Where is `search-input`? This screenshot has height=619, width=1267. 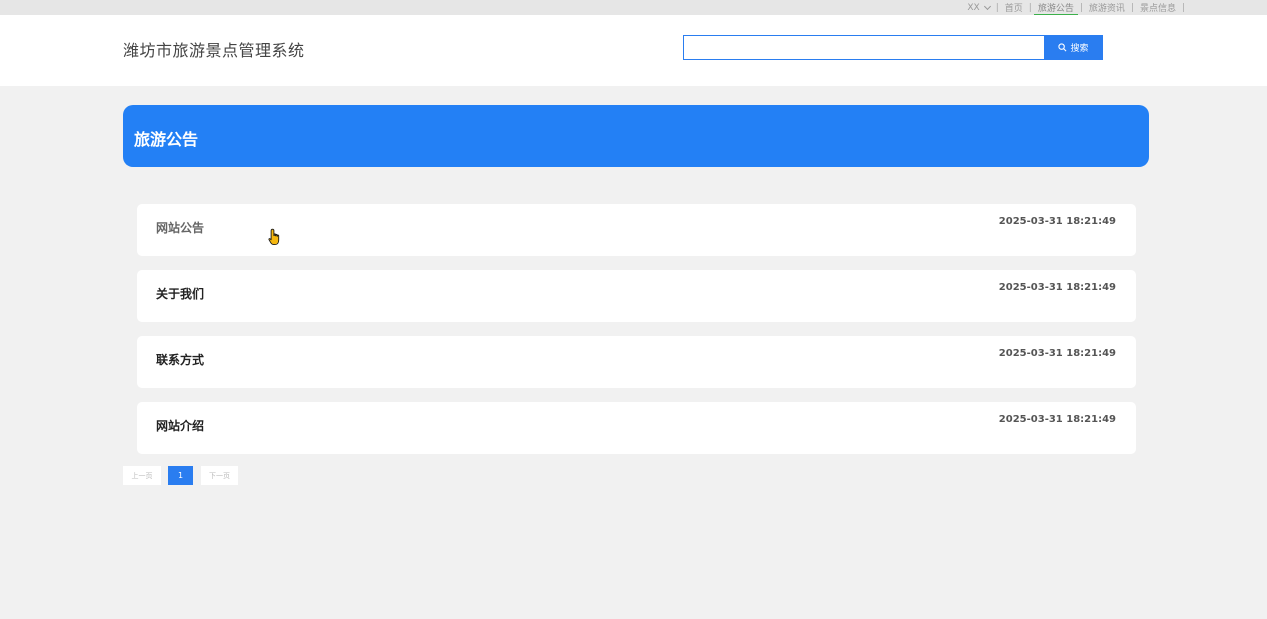
search-input is located at coordinates (864, 47).